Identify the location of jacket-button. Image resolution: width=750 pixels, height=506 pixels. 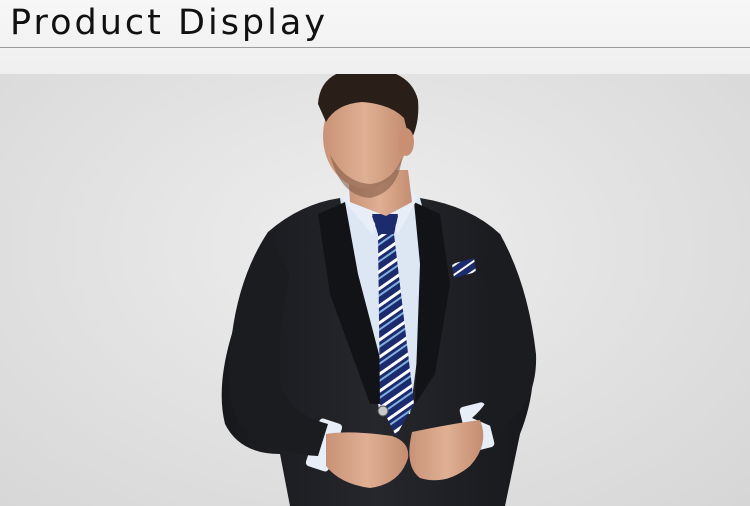
(383, 411).